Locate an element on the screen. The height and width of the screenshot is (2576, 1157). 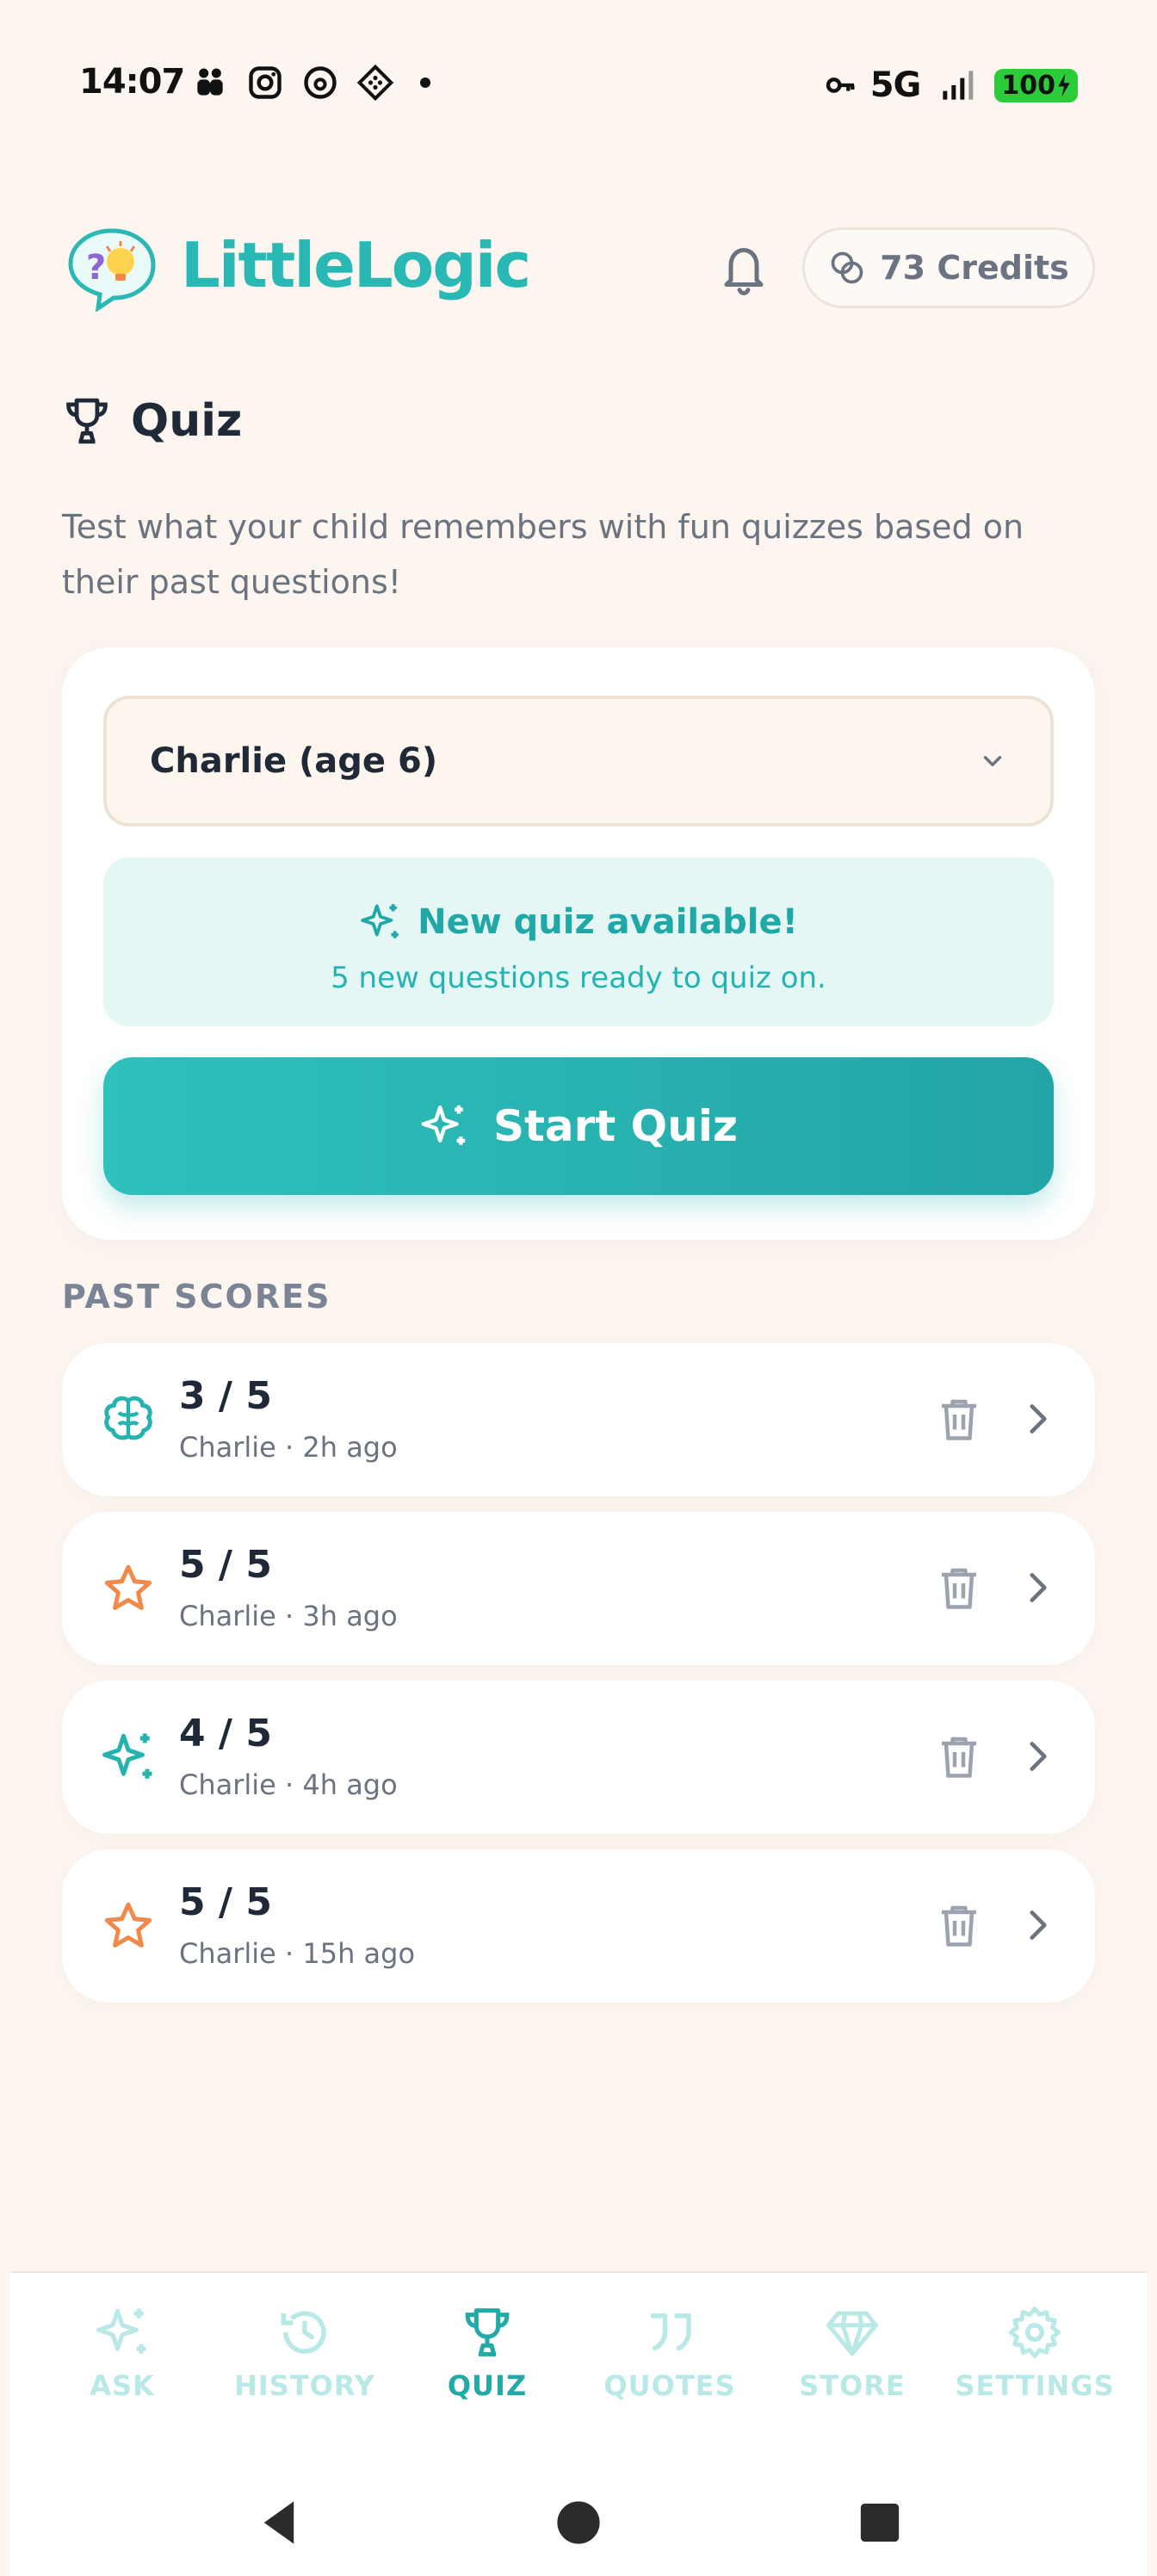
people-icon is located at coordinates (210, 82).